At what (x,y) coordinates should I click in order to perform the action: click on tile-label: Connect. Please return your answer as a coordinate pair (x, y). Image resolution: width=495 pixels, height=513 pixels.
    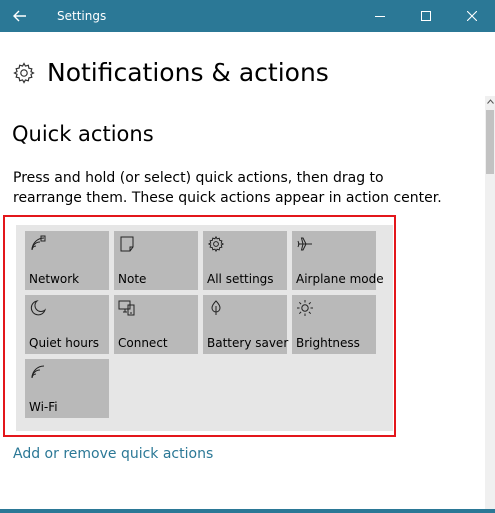
    Looking at the image, I should click on (143, 343).